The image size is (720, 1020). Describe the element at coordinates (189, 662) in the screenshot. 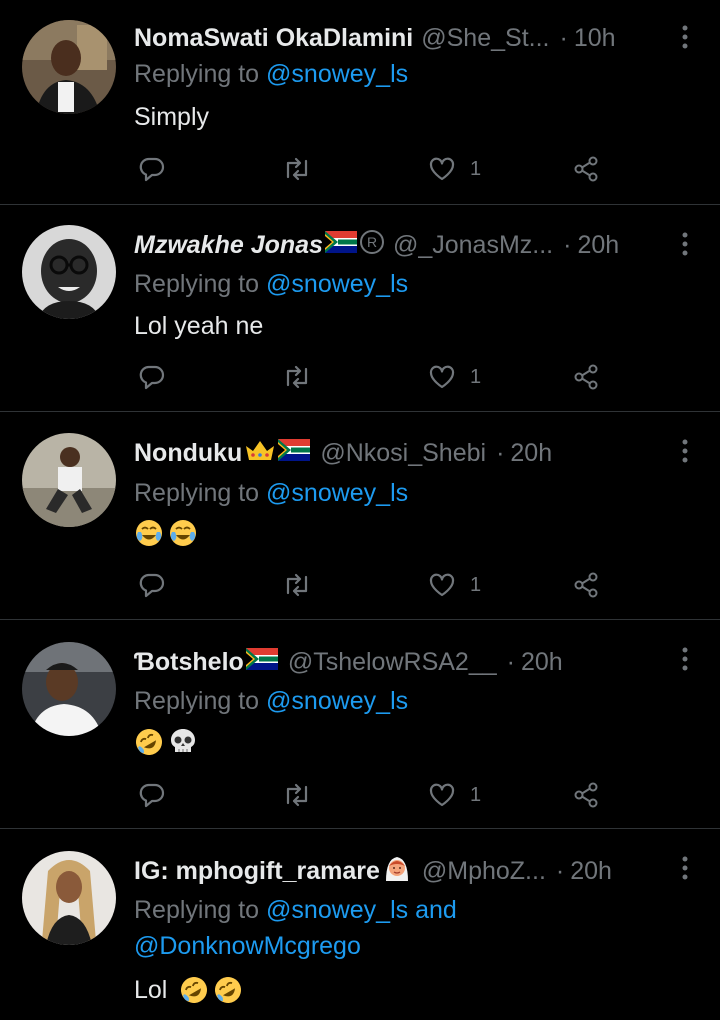

I see `display-name: Ɓotshelo` at that location.